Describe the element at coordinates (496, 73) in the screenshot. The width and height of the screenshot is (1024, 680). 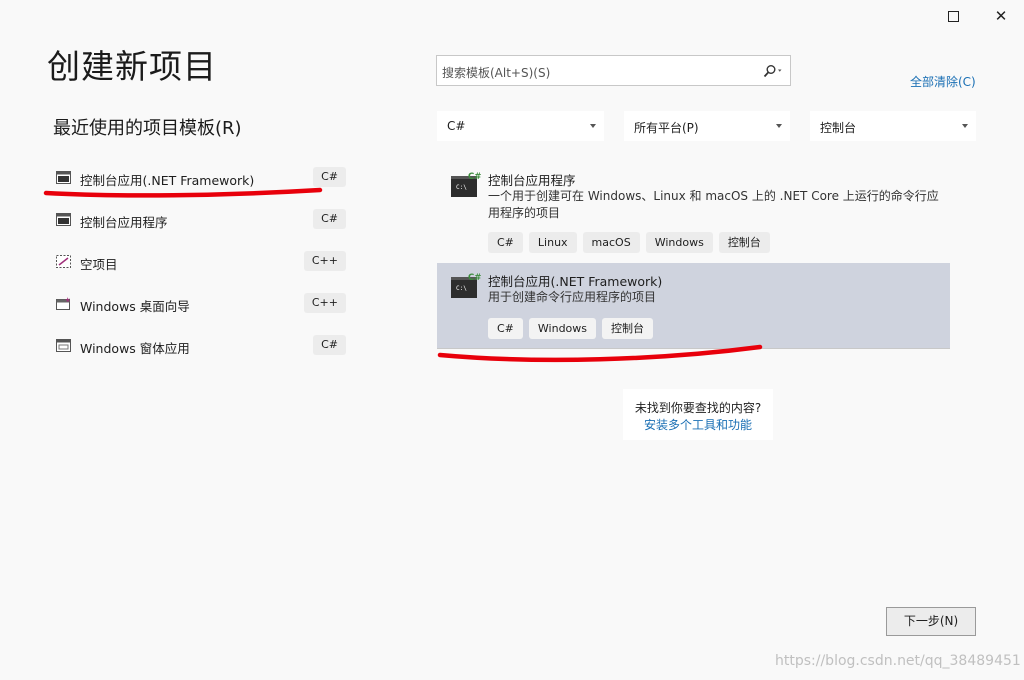
I see `search-placeholder: 搜索模板(Alt+S)(S)` at that location.